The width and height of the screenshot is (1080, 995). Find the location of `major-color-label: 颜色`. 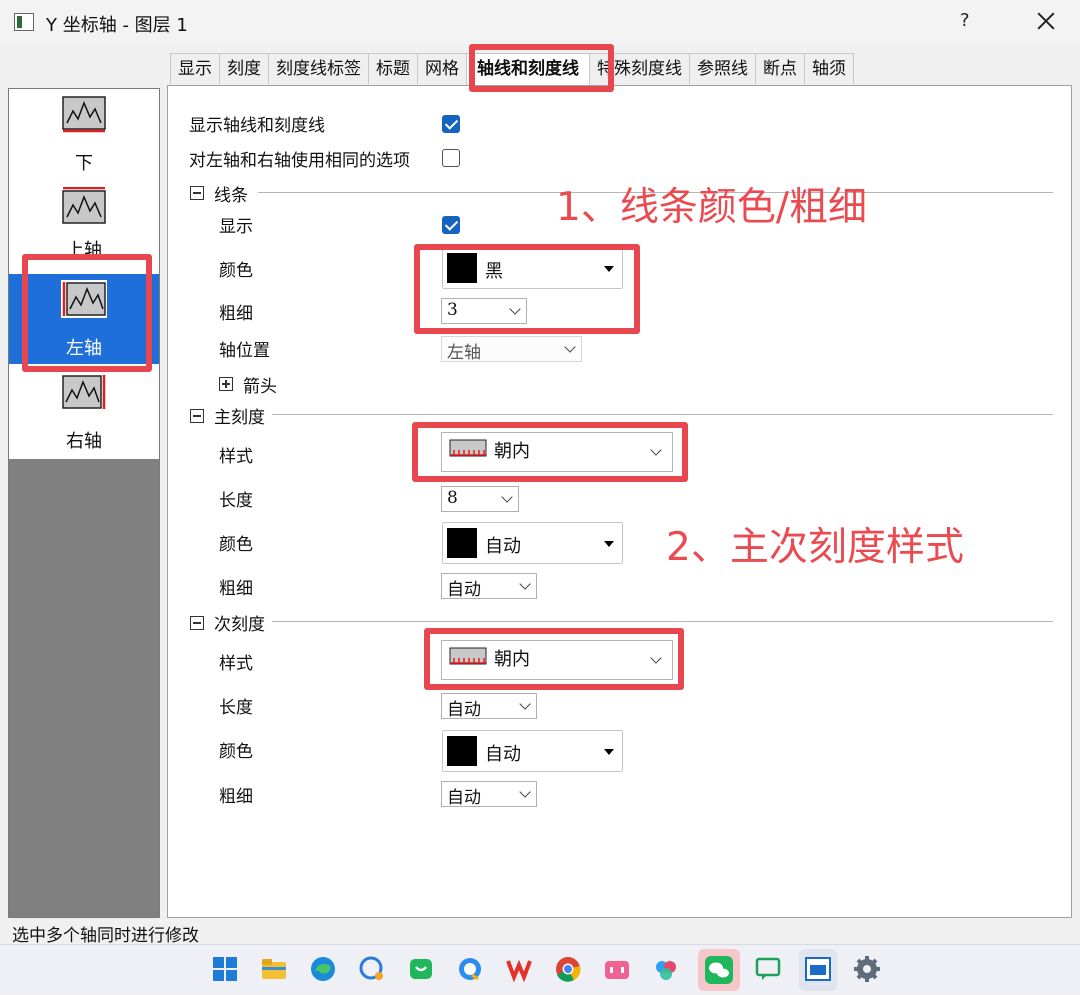

major-color-label: 颜色 is located at coordinates (236, 545).